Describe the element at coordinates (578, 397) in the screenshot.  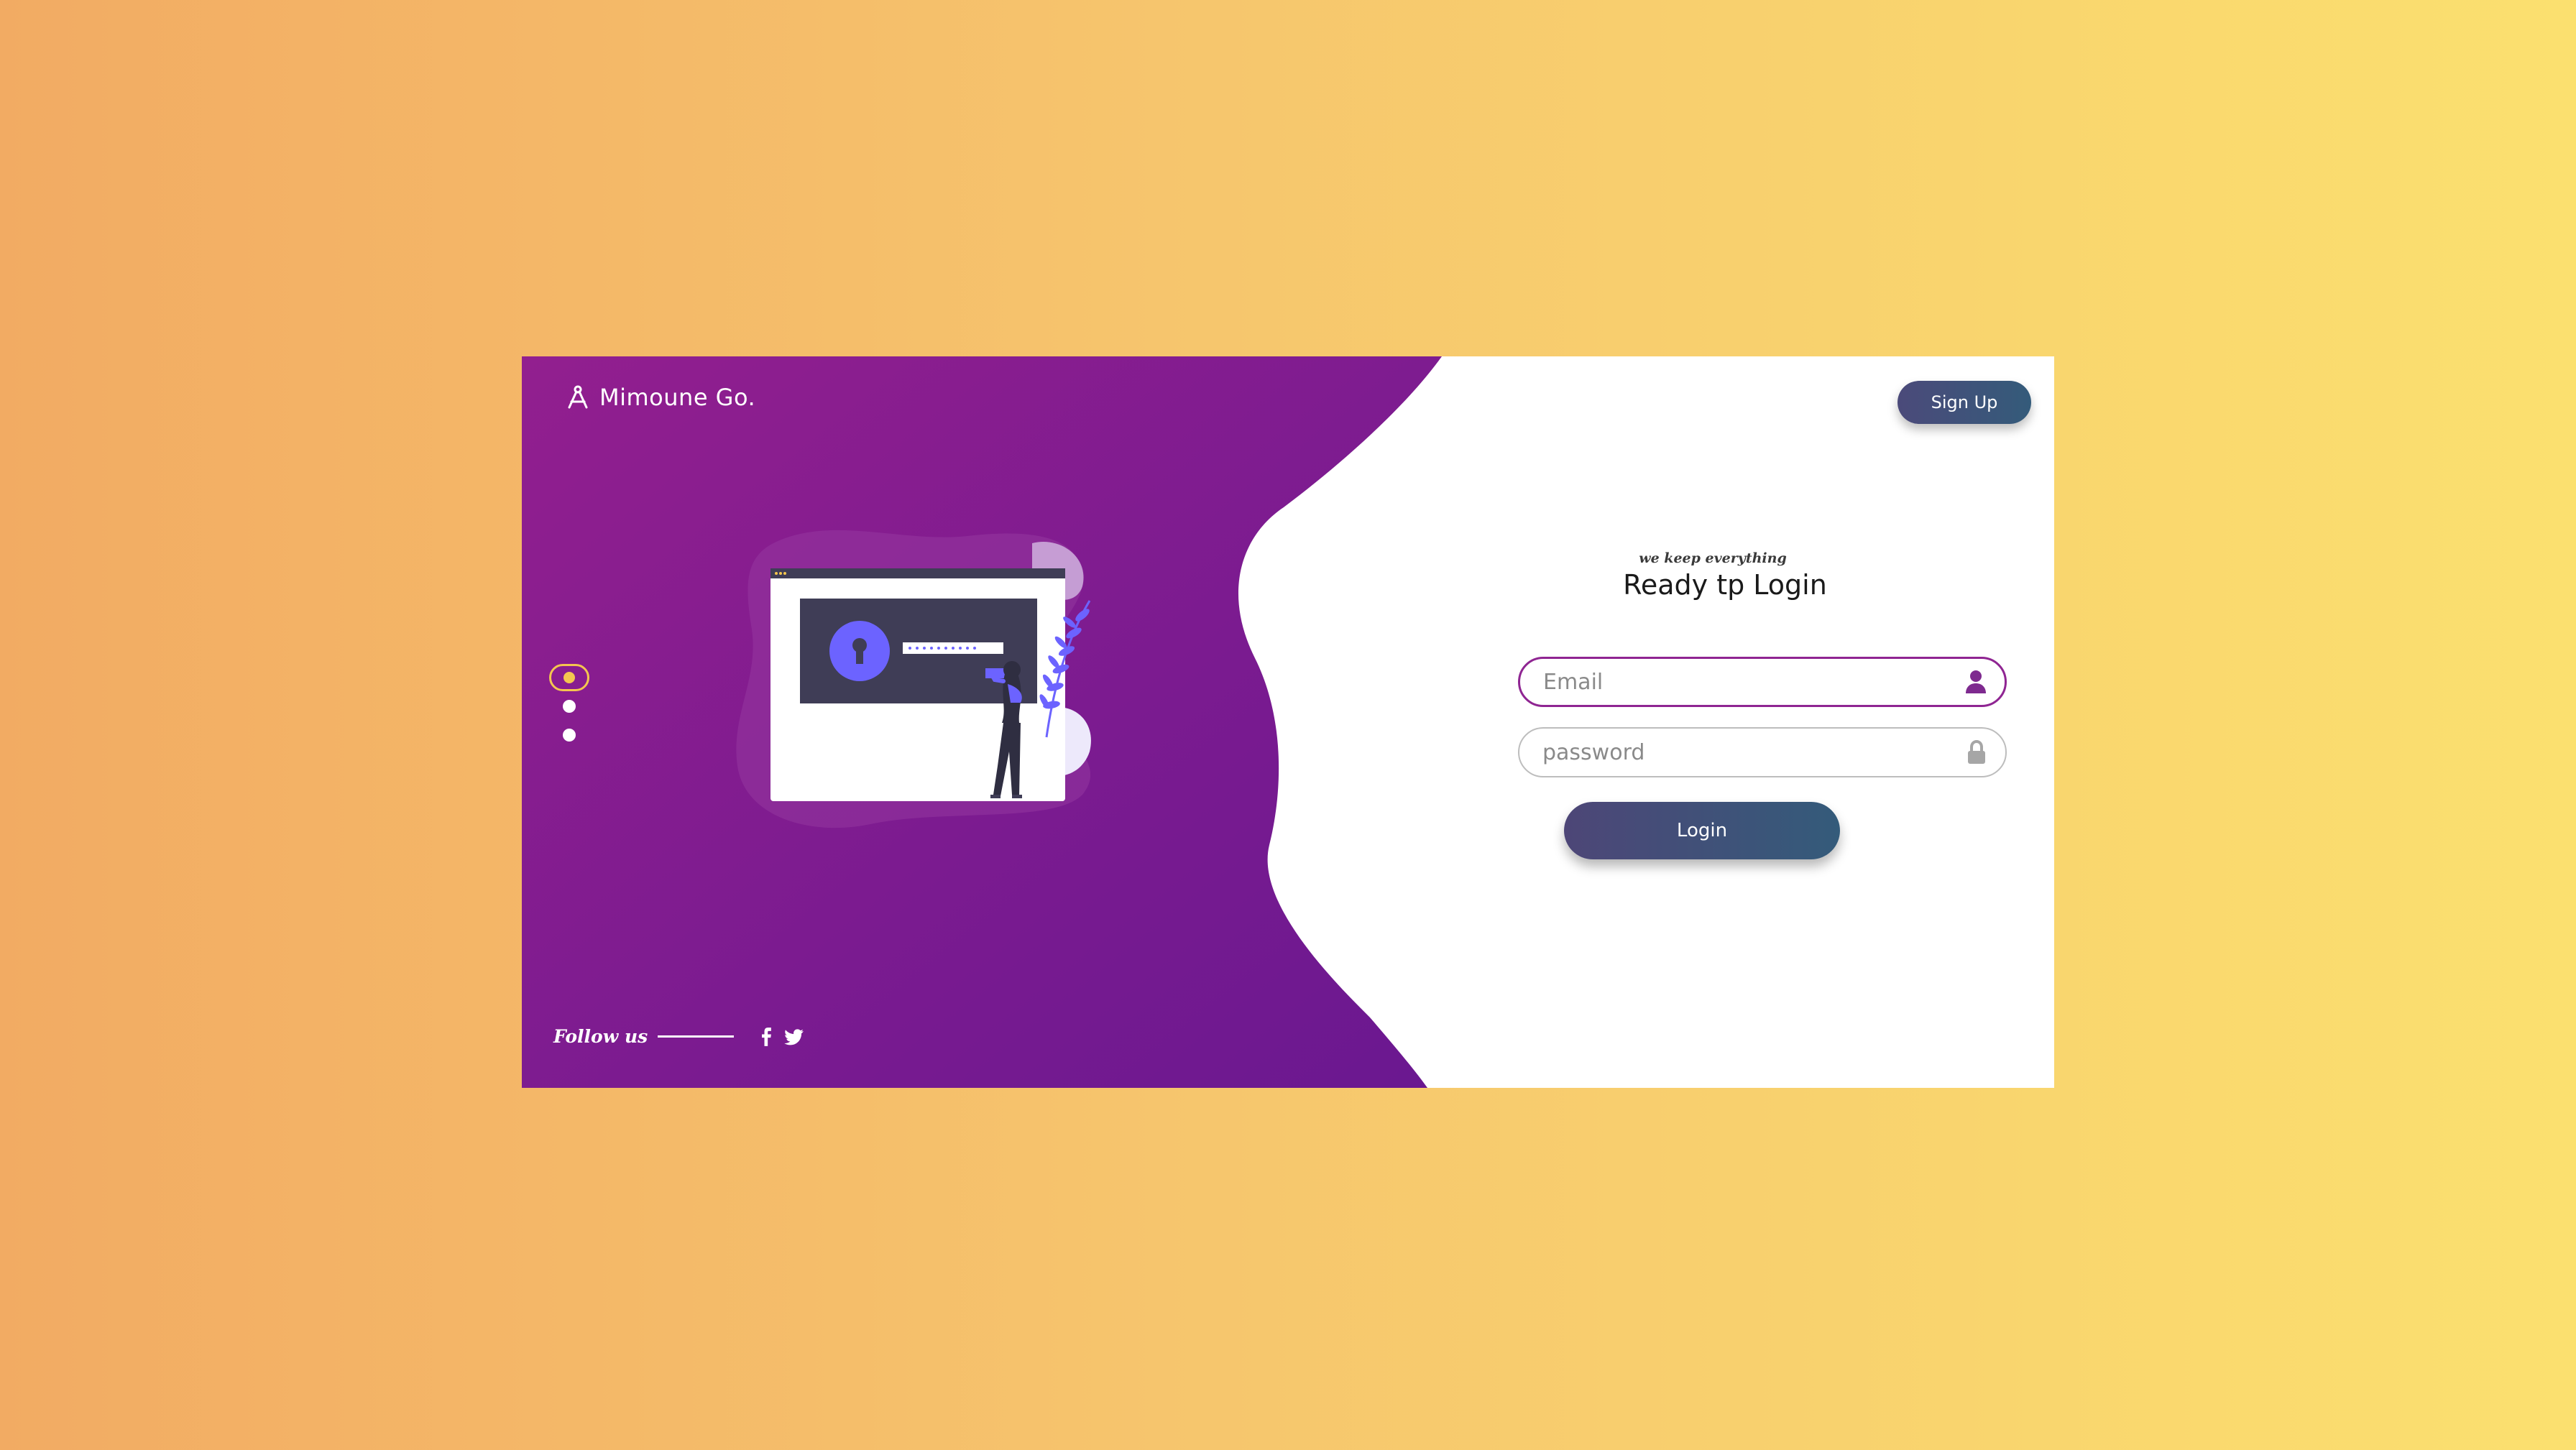
I see `compass-logo-icon` at that location.